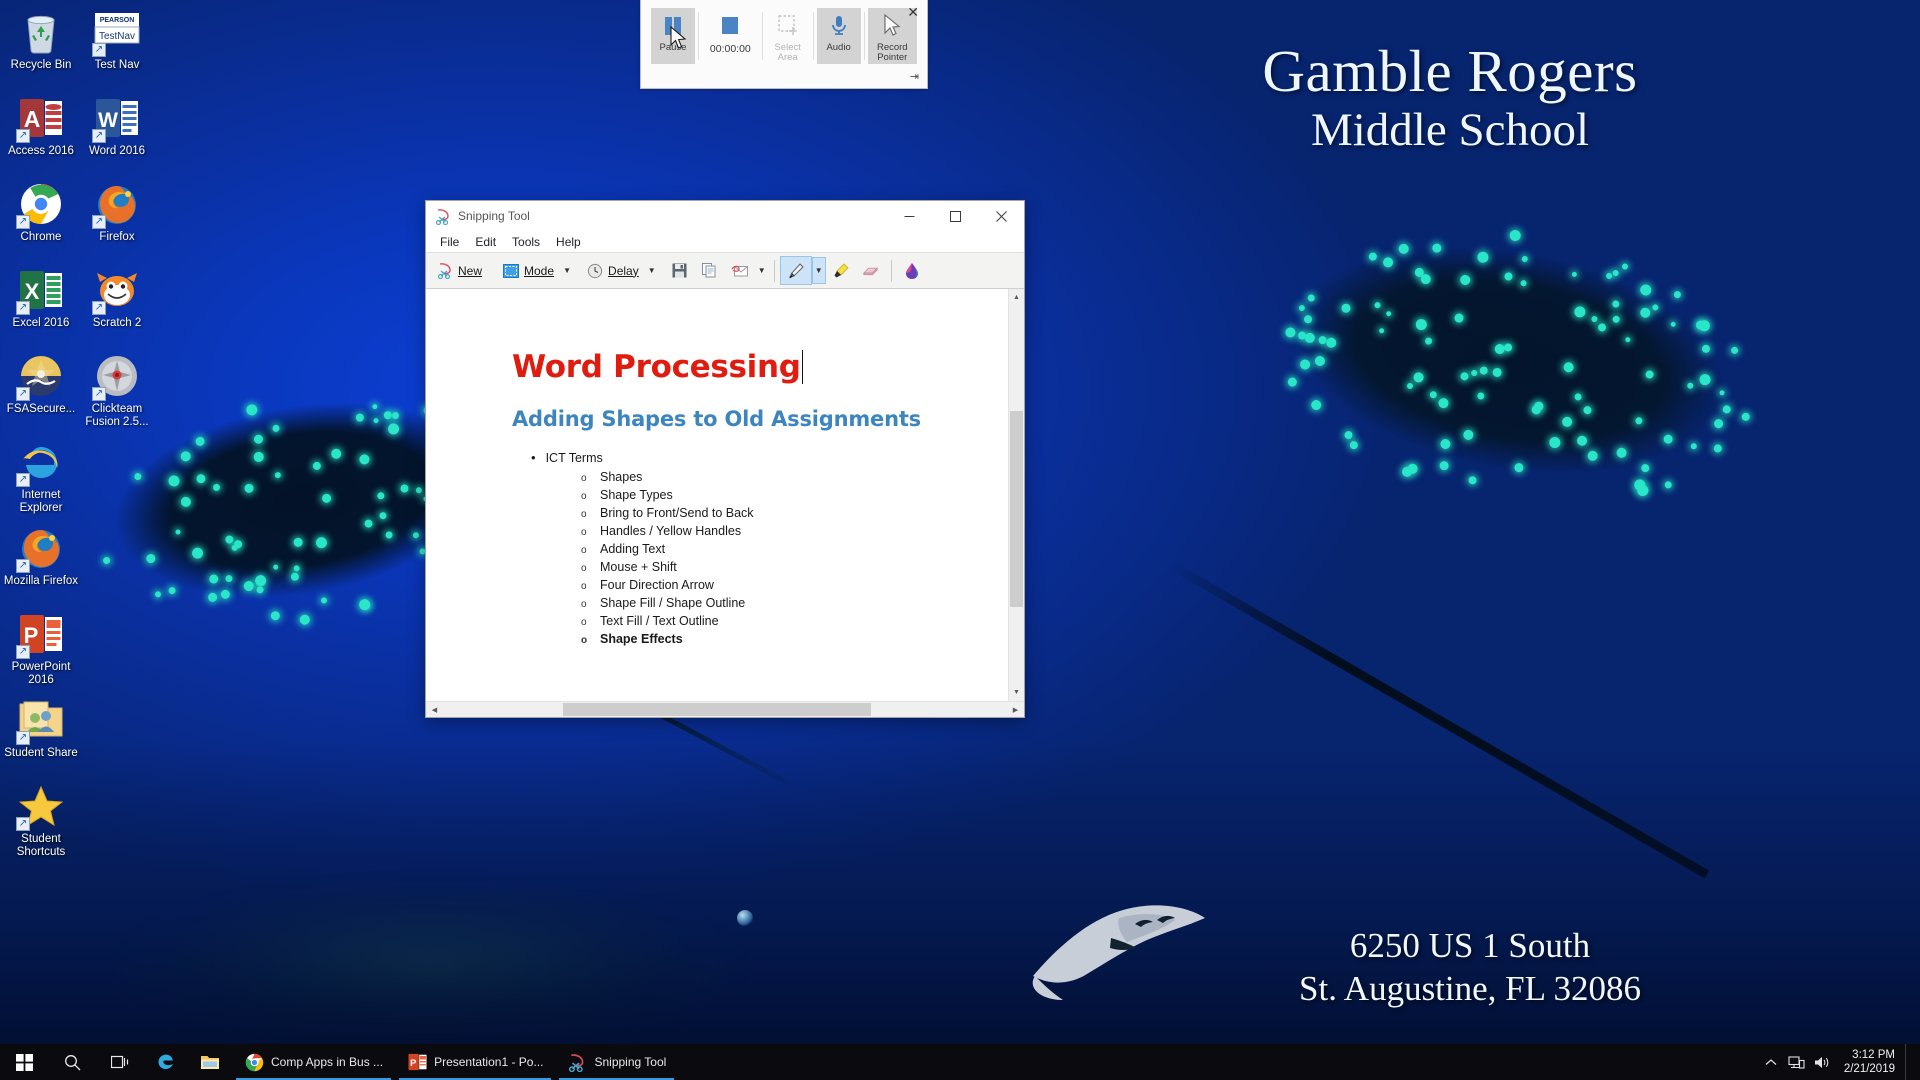 The image size is (1920, 1080). I want to click on tray-chevron-up-icon, so click(1771, 1062).